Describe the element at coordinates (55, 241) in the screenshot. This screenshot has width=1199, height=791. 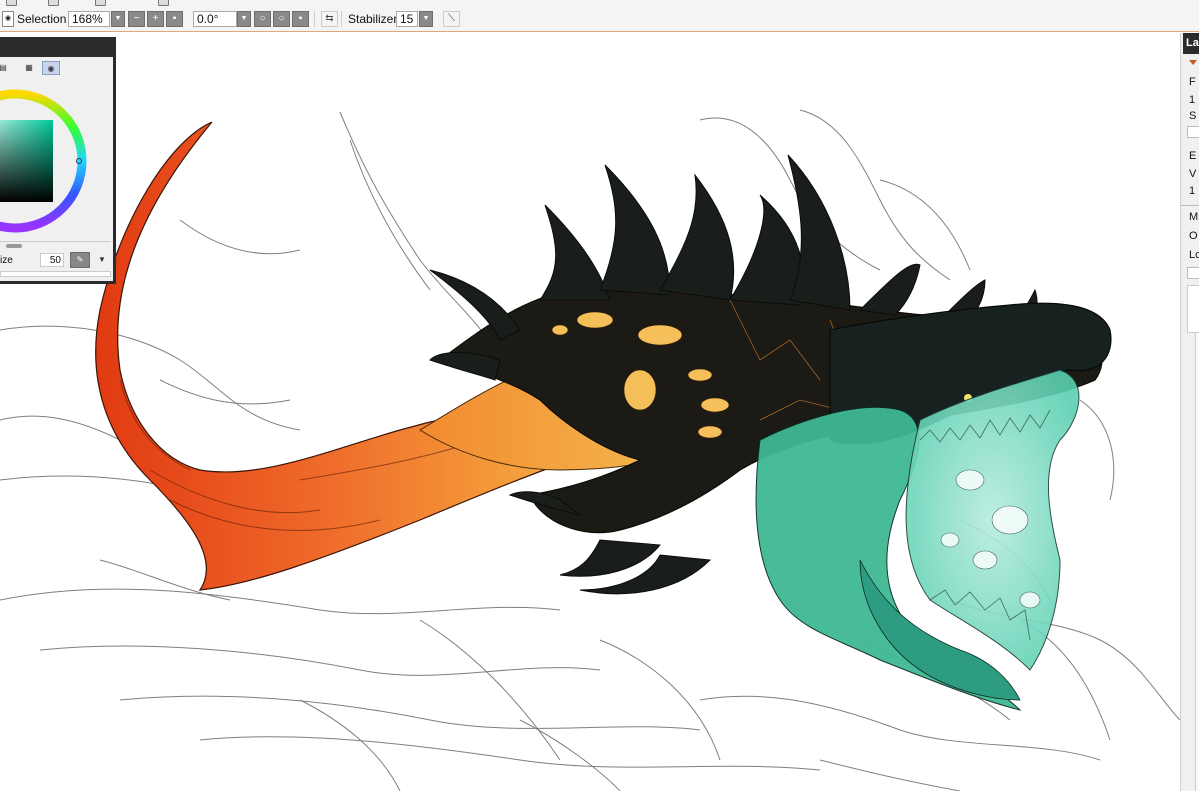
I see `color-slider-track` at that location.